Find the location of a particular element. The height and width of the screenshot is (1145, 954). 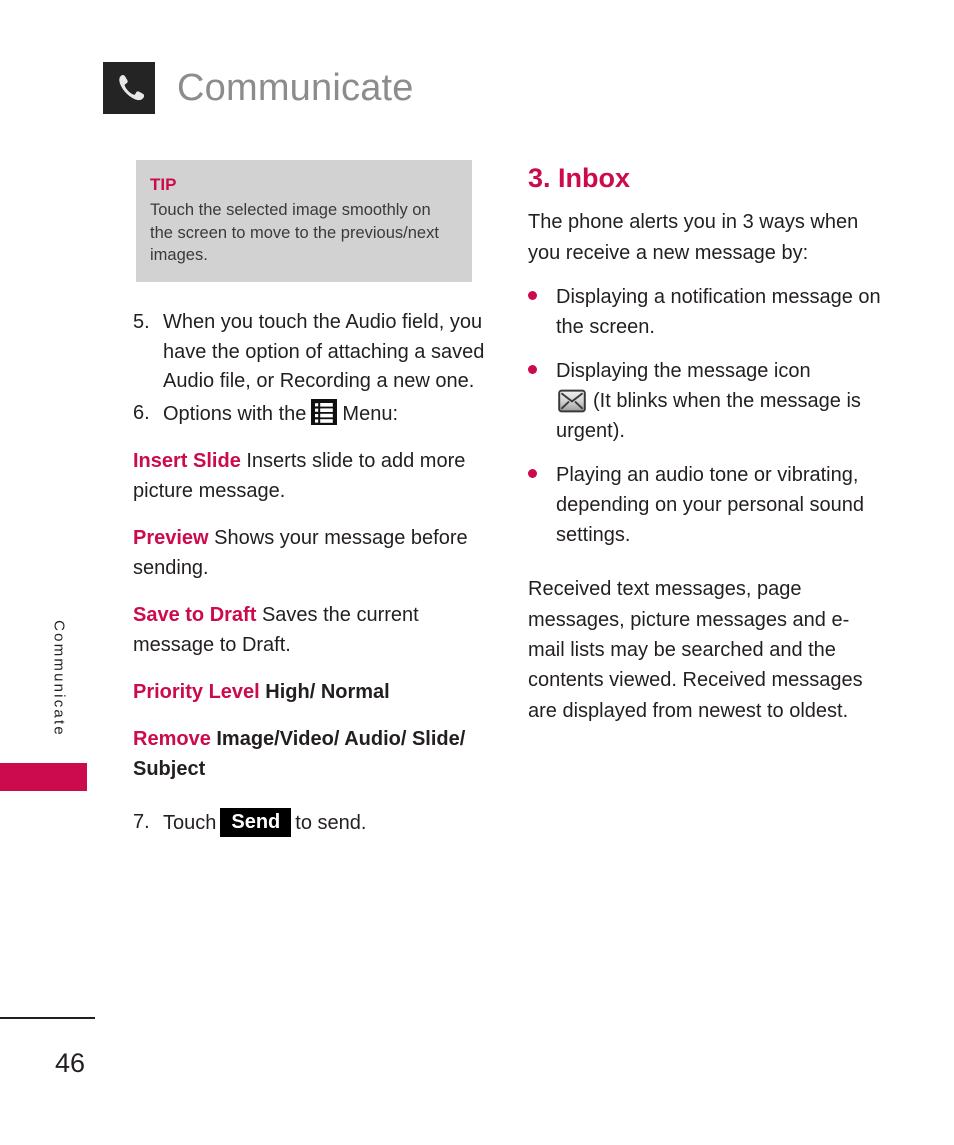

footer-divider is located at coordinates (47, 1018).